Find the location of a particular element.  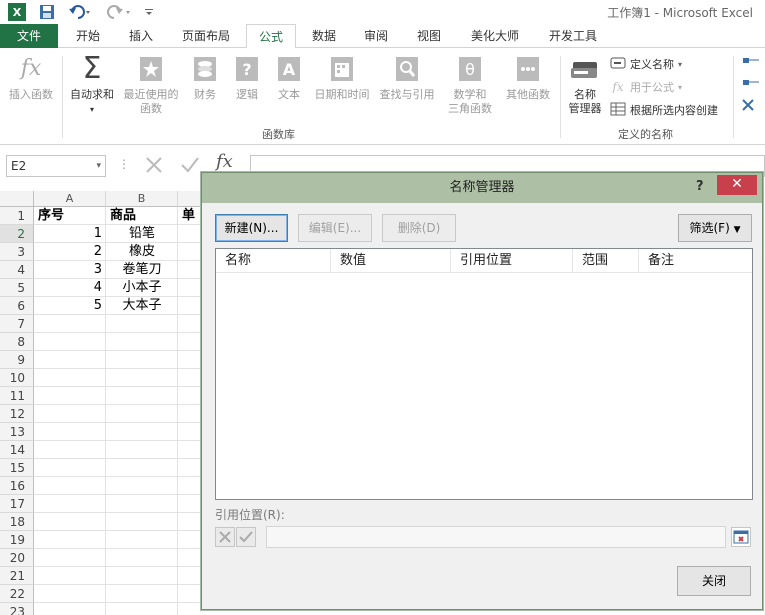

column-header-b: B is located at coordinates (142, 199).